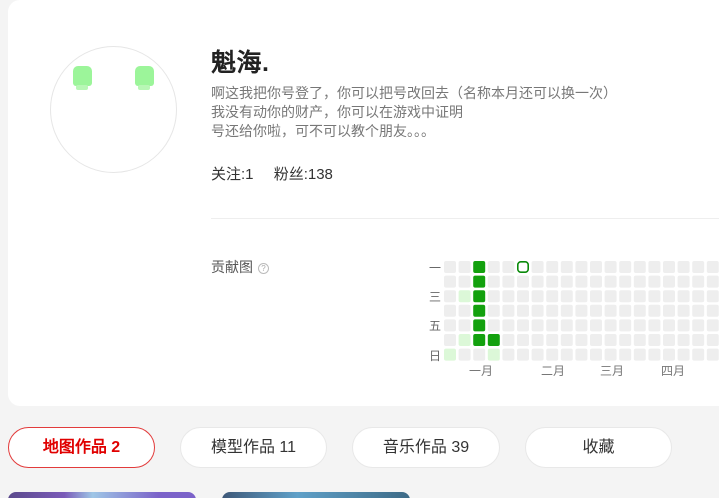 The width and height of the screenshot is (719, 498). I want to click on question-circle-icon: ?, so click(263, 268).